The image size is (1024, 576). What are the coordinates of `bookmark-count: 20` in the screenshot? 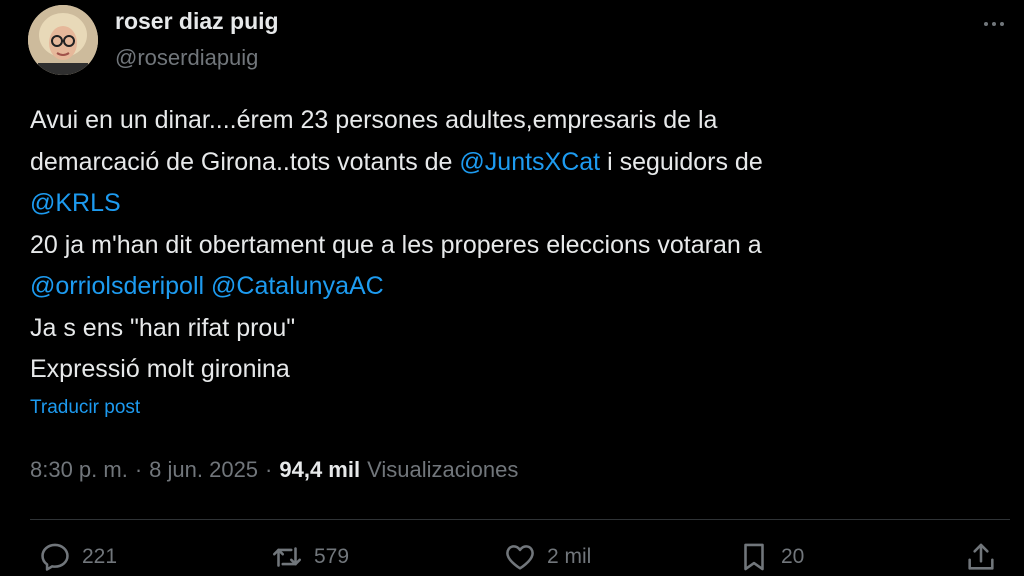 It's located at (793, 556).